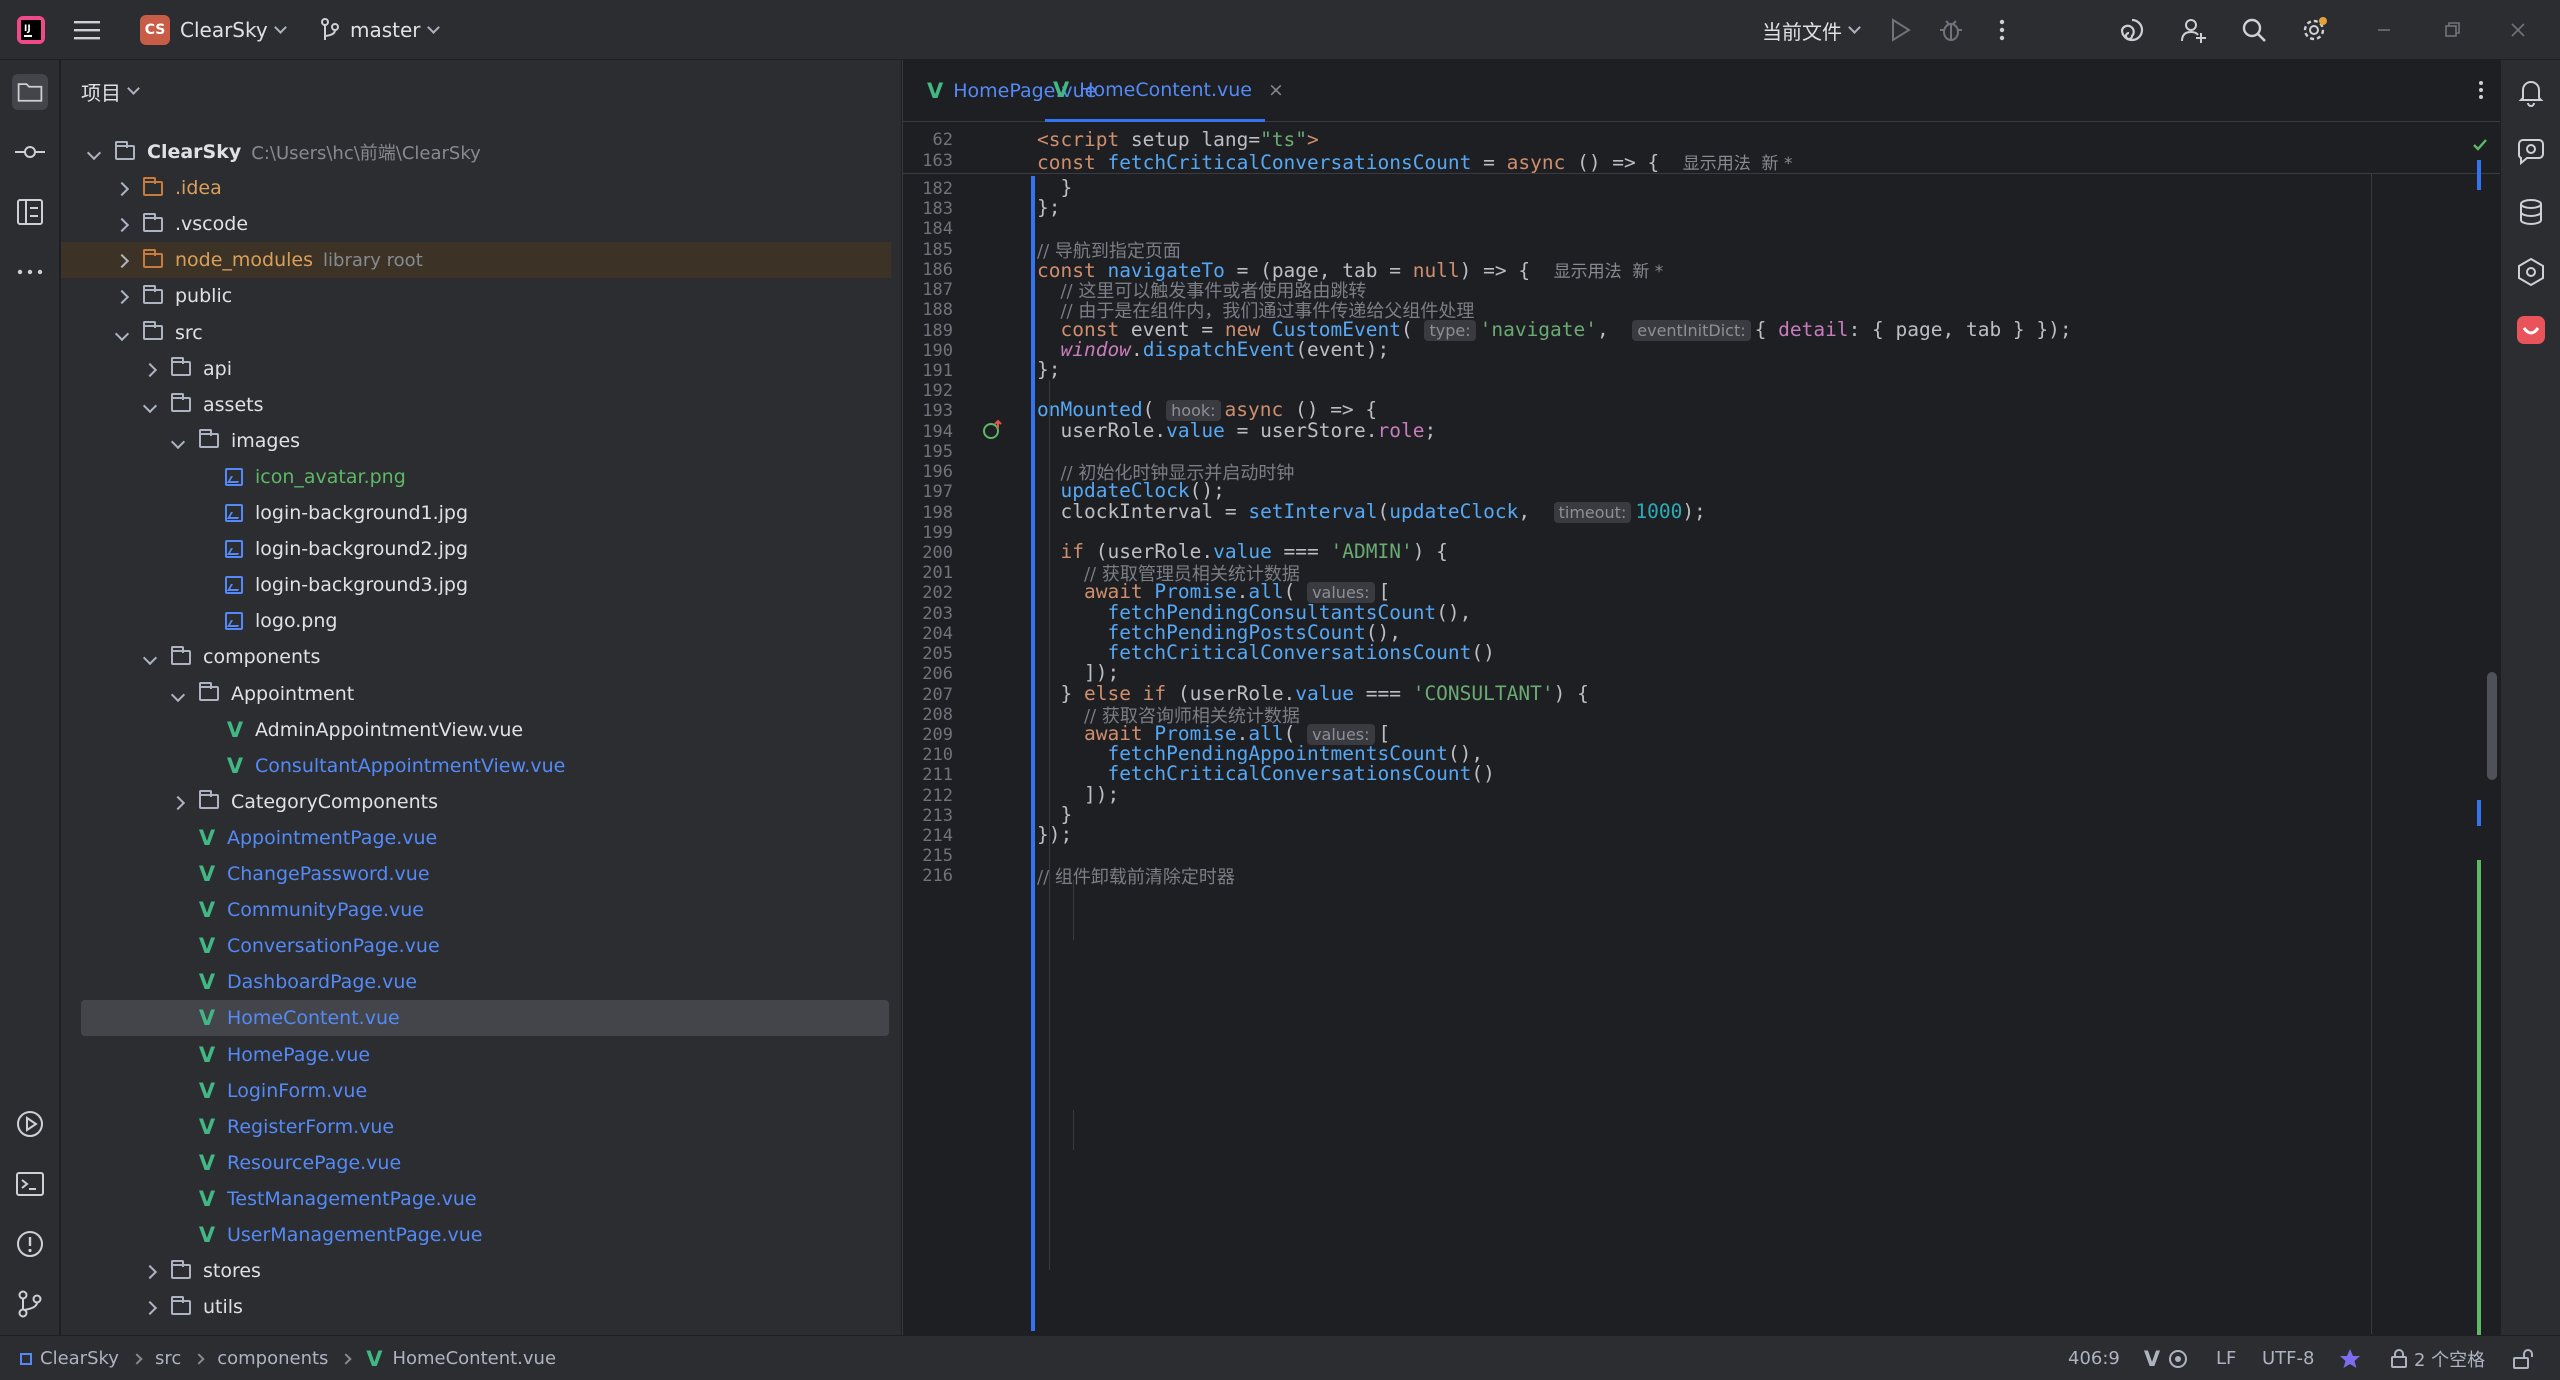 The height and width of the screenshot is (1380, 2560). I want to click on ai-assistant-icon, so click(2132, 30).